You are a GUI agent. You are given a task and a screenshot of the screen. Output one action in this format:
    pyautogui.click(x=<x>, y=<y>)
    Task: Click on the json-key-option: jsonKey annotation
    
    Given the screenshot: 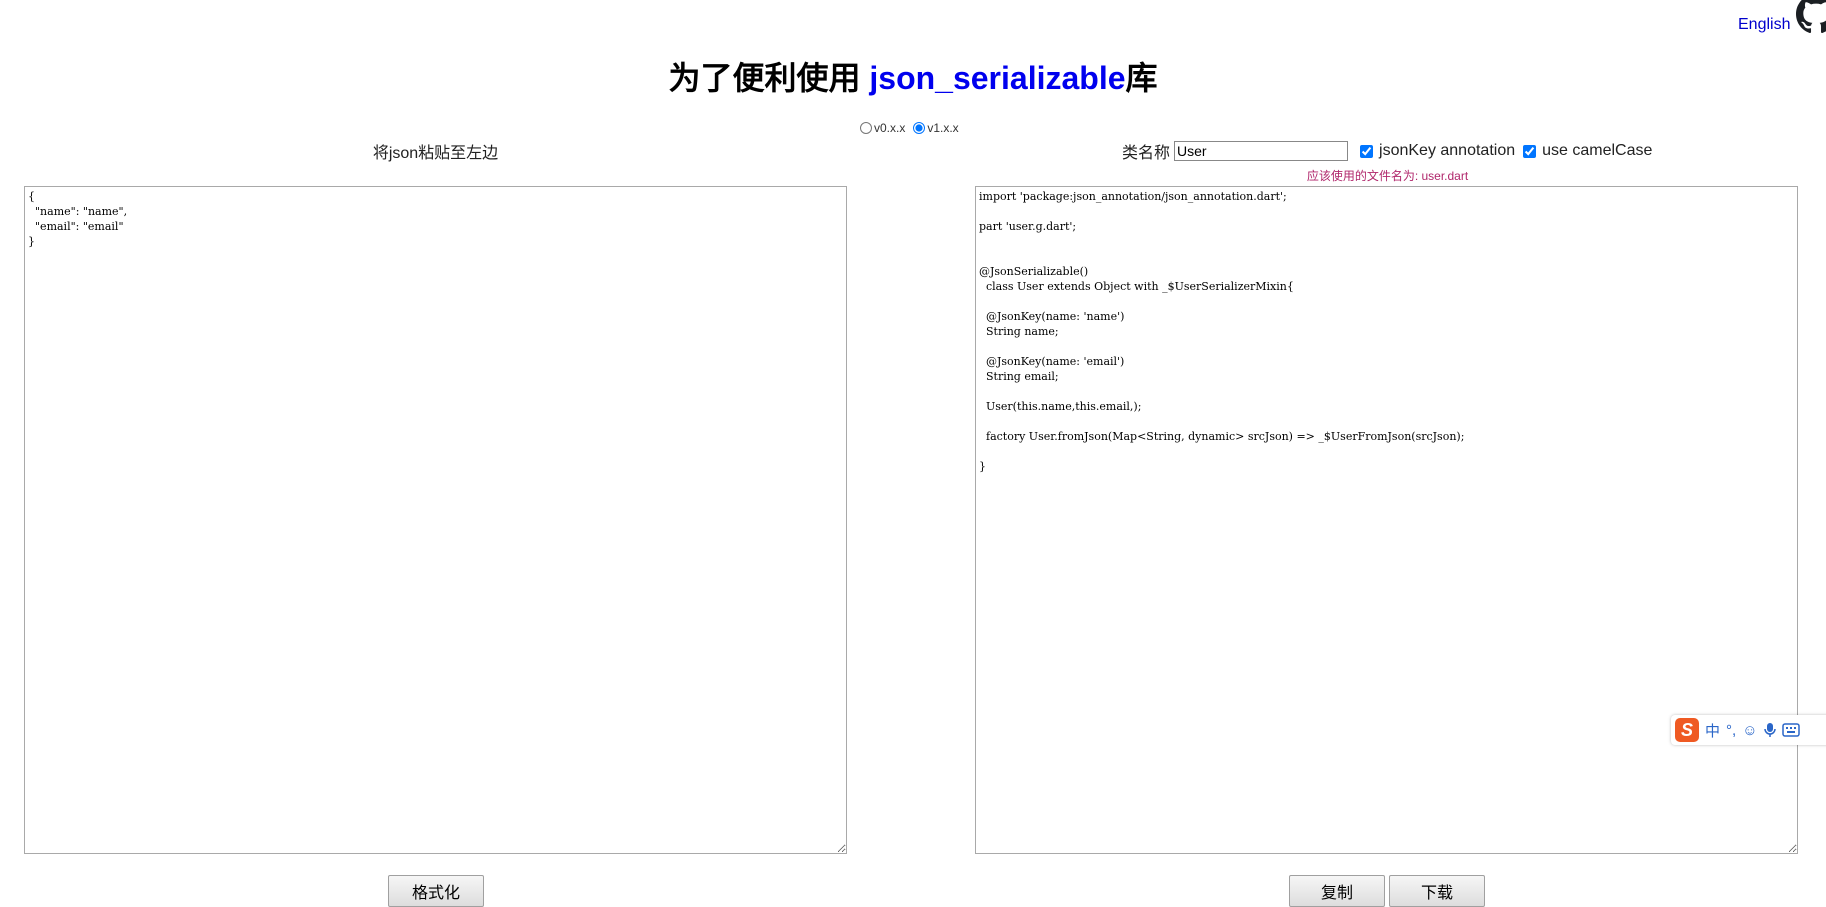 What is the action you would take?
    pyautogui.click(x=1435, y=151)
    